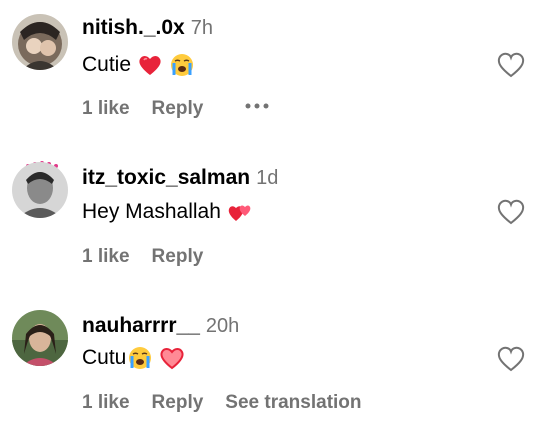  What do you see at coordinates (133, 28) in the screenshot?
I see `username: nitish._.0x` at bounding box center [133, 28].